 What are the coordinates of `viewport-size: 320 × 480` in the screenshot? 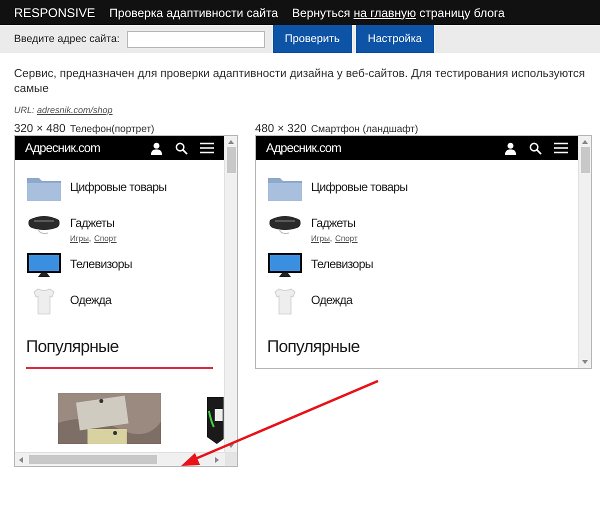 It's located at (40, 129).